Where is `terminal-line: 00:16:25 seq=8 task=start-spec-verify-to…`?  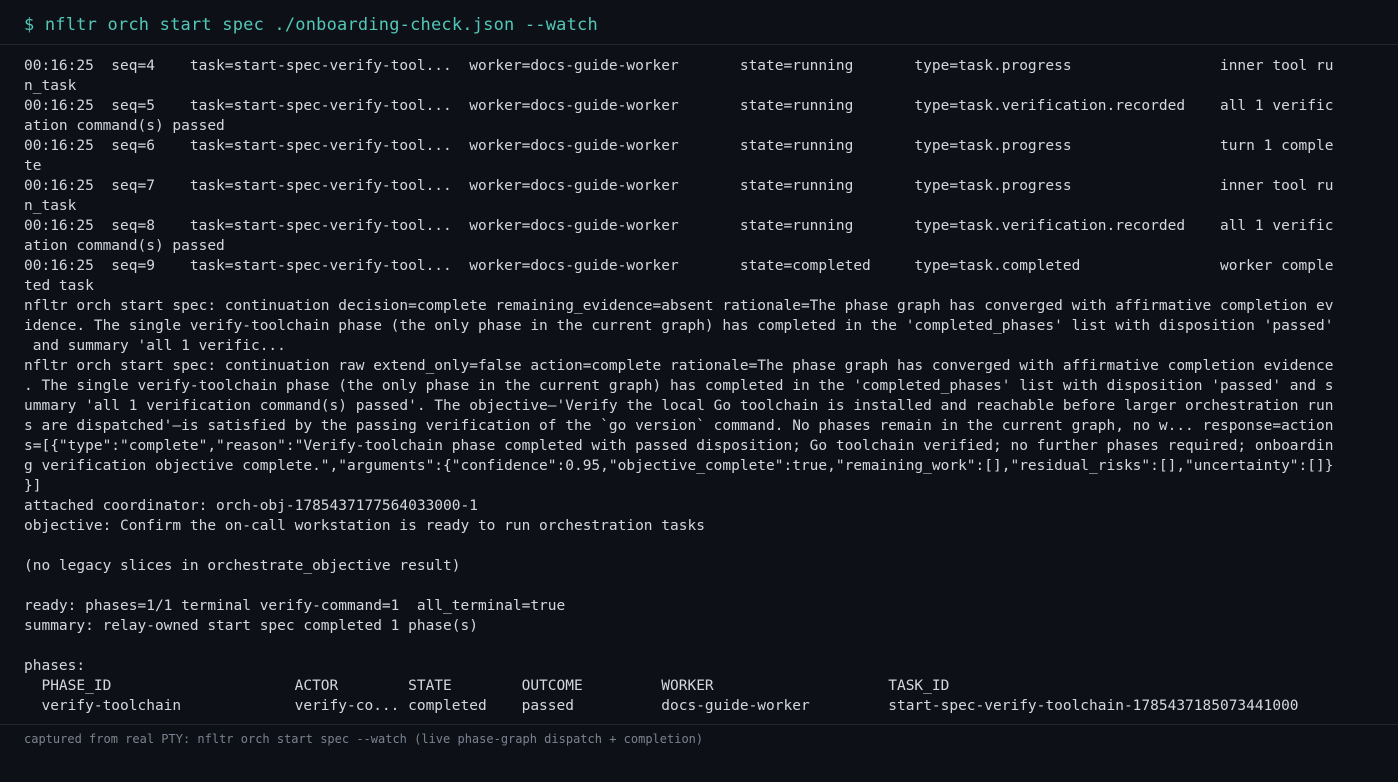 terminal-line: 00:16:25 seq=8 task=start-spec-verify-to… is located at coordinates (679, 226).